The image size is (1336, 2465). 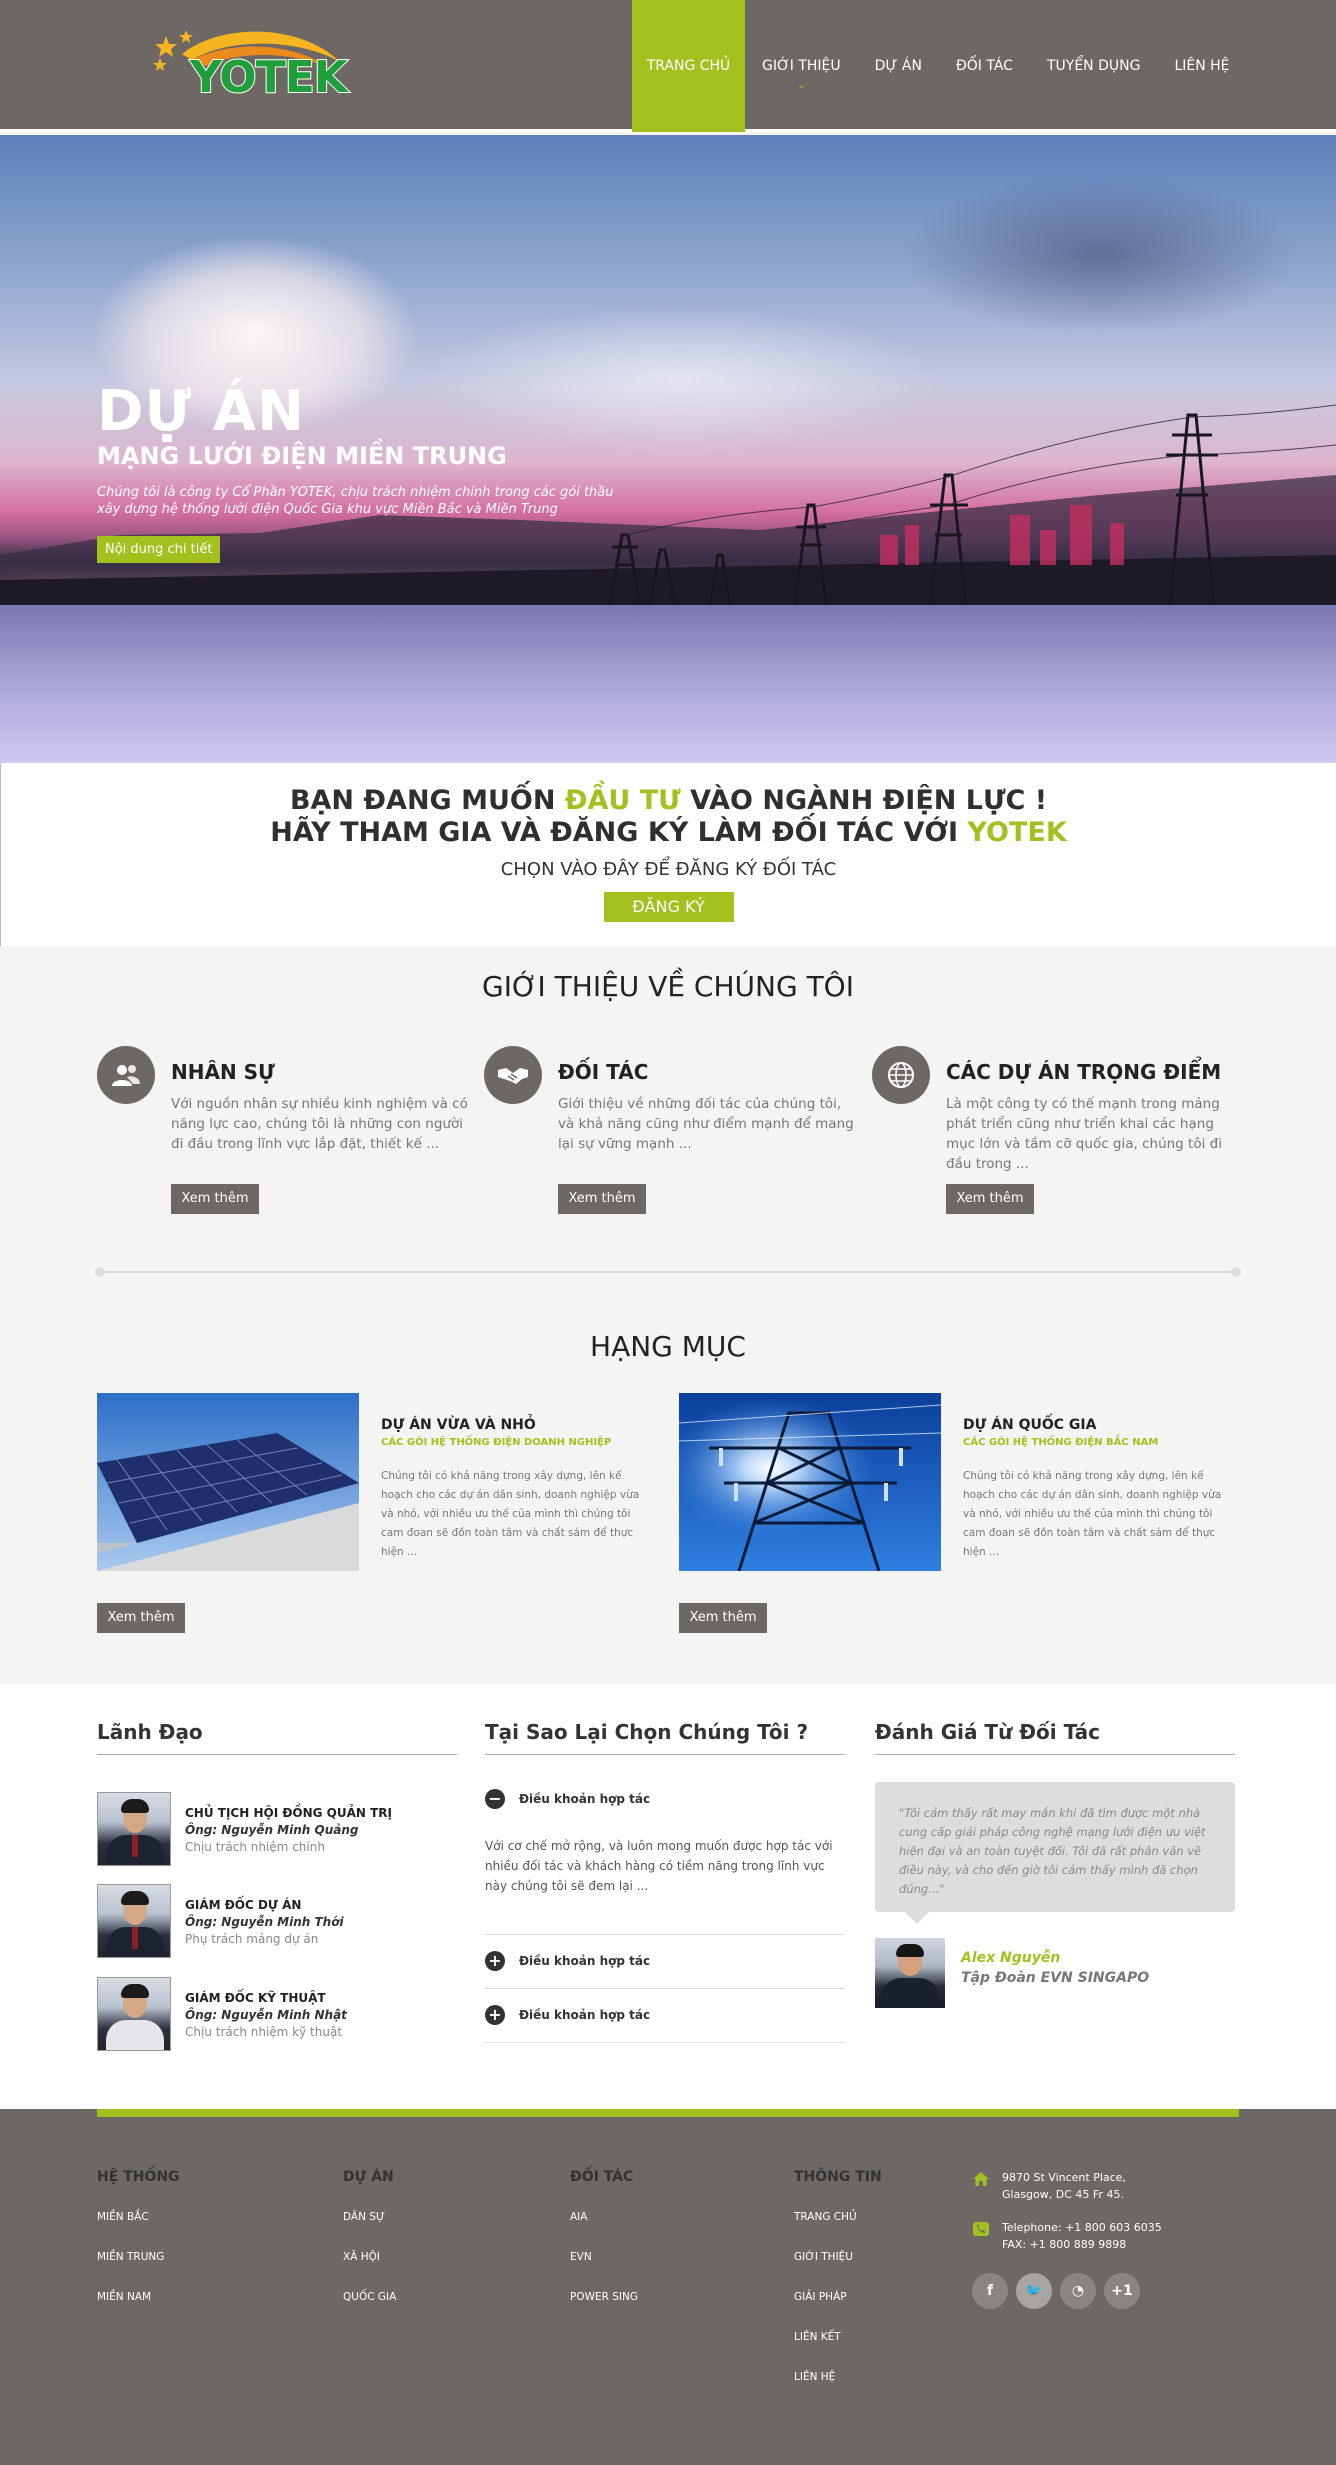 I want to click on footer-link: GIỚI THIỆU, so click(x=838, y=2269).